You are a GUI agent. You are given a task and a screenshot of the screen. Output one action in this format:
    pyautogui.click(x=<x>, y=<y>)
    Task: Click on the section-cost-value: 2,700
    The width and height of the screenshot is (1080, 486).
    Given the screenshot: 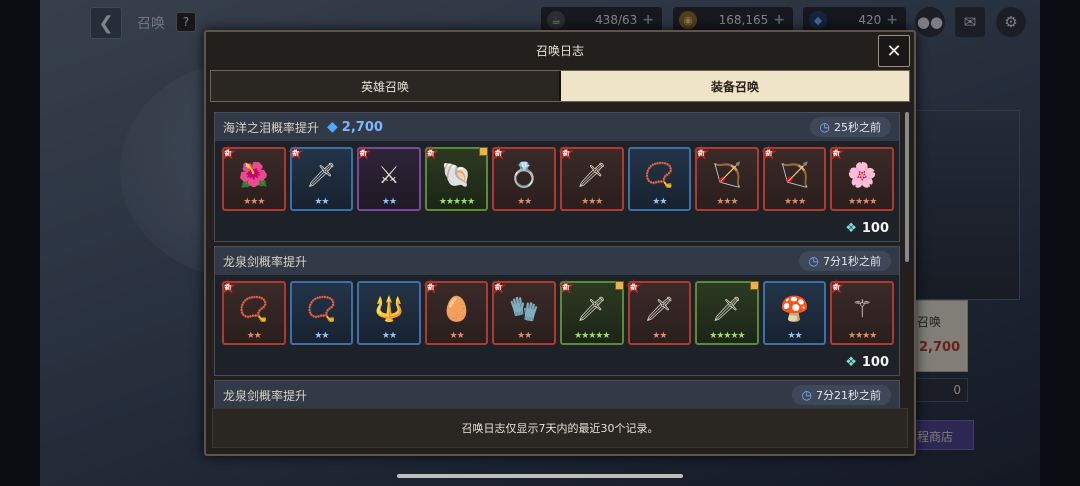 What is the action you would take?
    pyautogui.click(x=362, y=127)
    